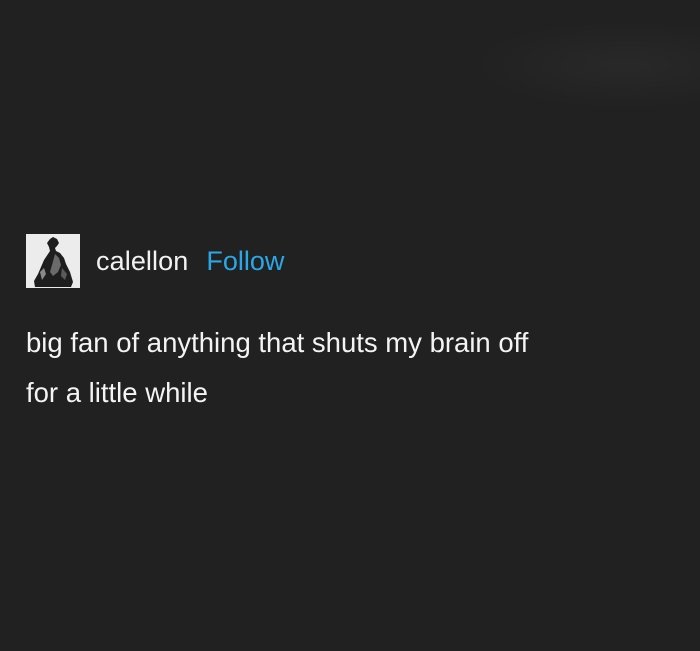  What do you see at coordinates (245, 261) in the screenshot?
I see `follow-button: Follow` at bounding box center [245, 261].